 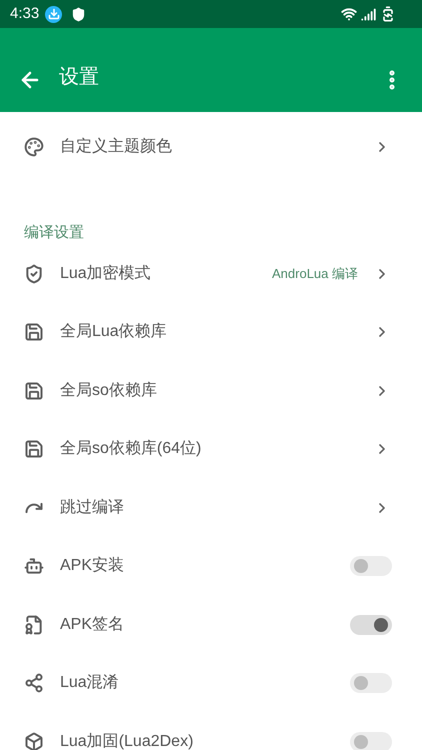 I want to click on shield-icon, so click(x=78, y=14).